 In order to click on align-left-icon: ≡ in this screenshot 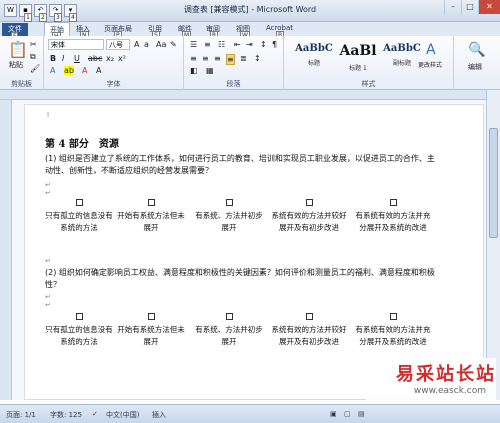, I will do `click(193, 58)`.